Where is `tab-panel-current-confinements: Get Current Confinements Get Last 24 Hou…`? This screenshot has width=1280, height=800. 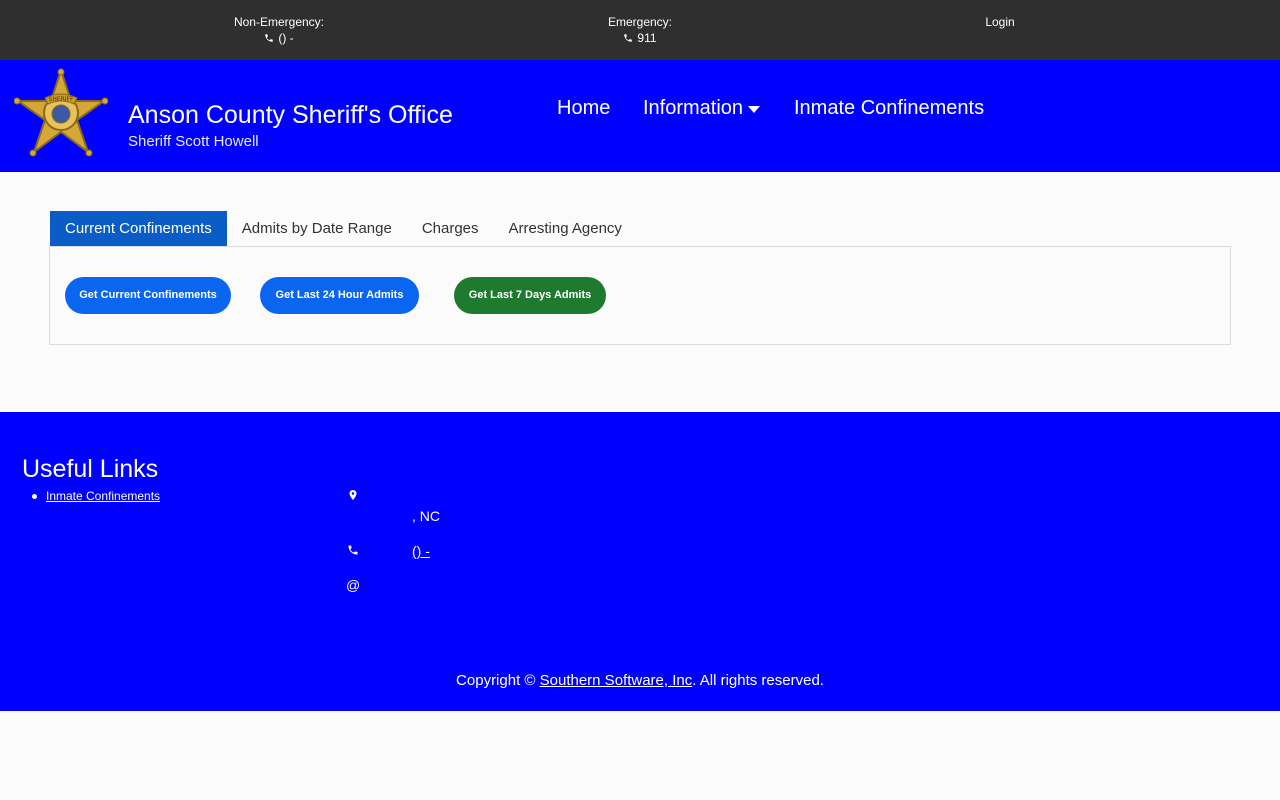
tab-panel-current-confinements: Get Current Confinements Get Last 24 Hou… is located at coordinates (640, 295).